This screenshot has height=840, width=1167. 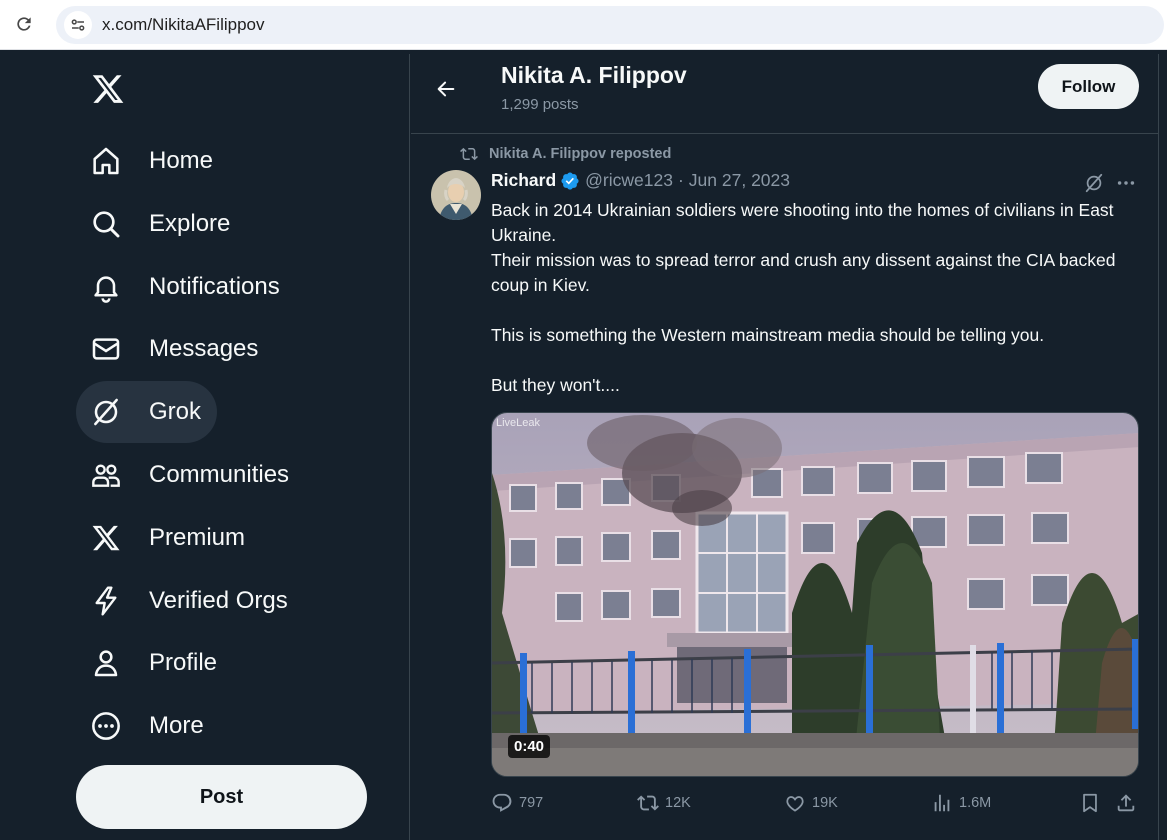 What do you see at coordinates (106, 726) in the screenshot?
I see `more-circle-icon` at bounding box center [106, 726].